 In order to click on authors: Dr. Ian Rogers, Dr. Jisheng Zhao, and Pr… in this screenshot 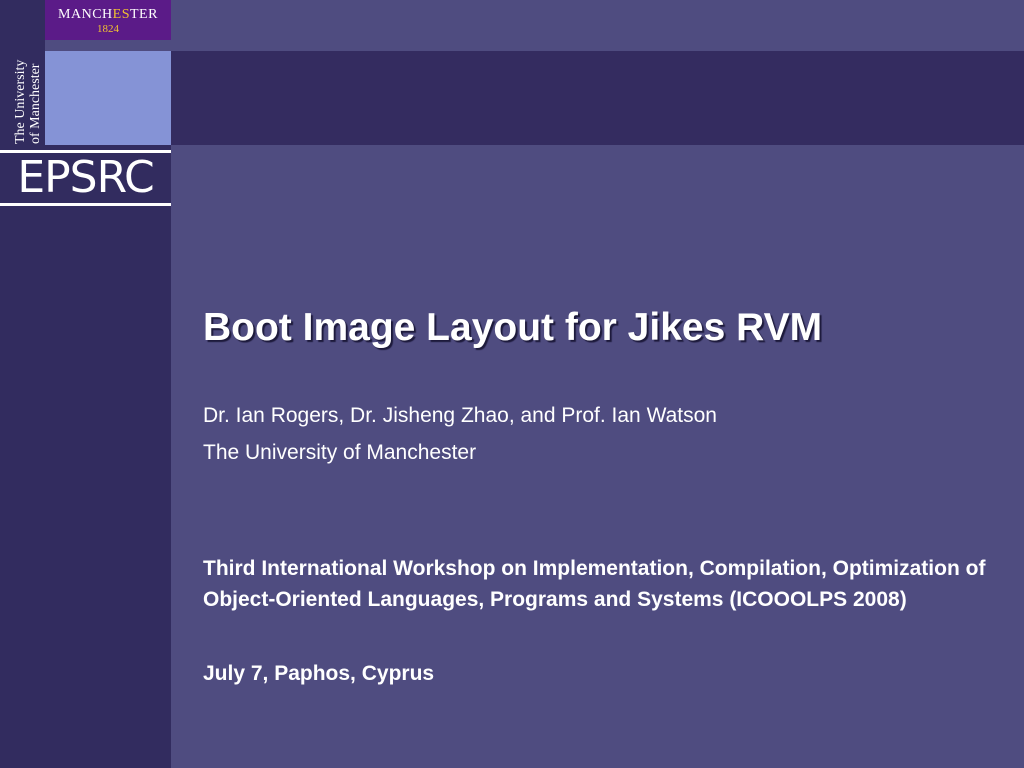, I will do `click(460, 415)`.